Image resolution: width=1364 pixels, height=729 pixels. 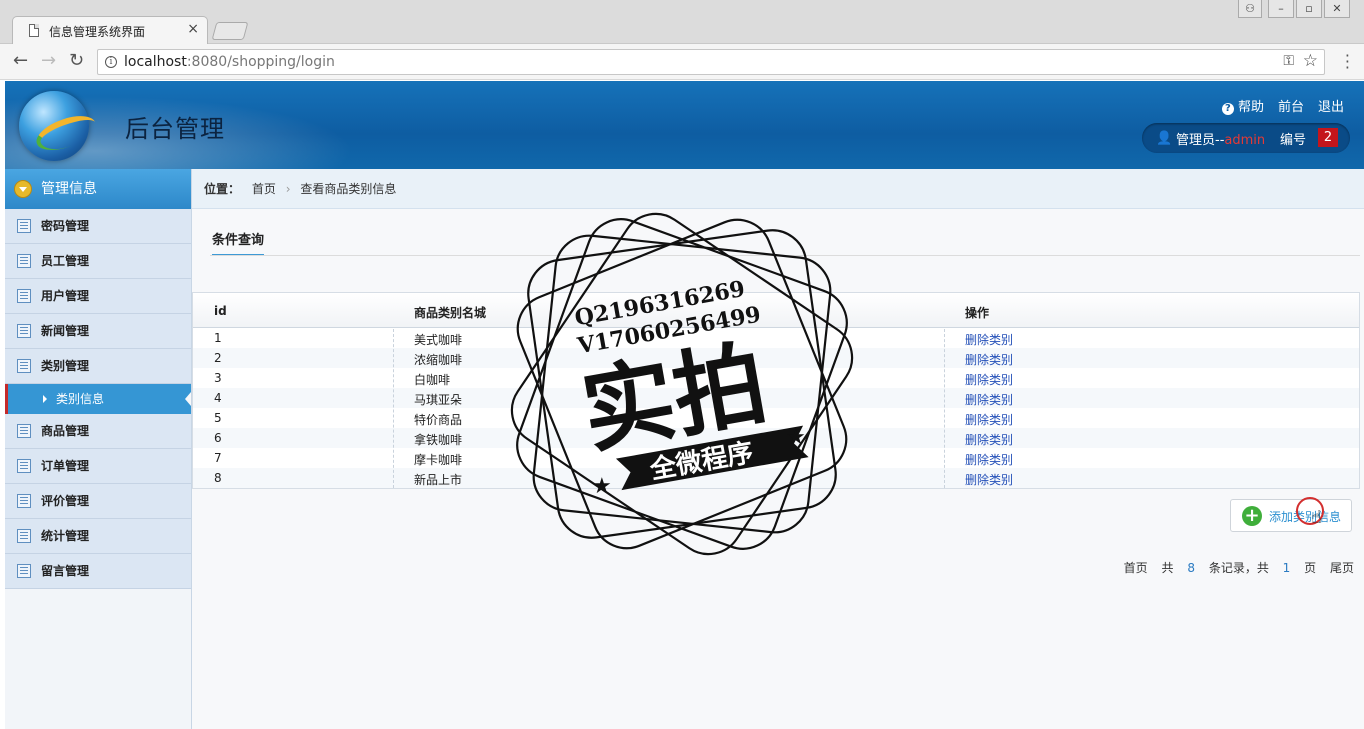 I want to click on sidebar-item-reviews: 评价管理, so click(x=98, y=501).